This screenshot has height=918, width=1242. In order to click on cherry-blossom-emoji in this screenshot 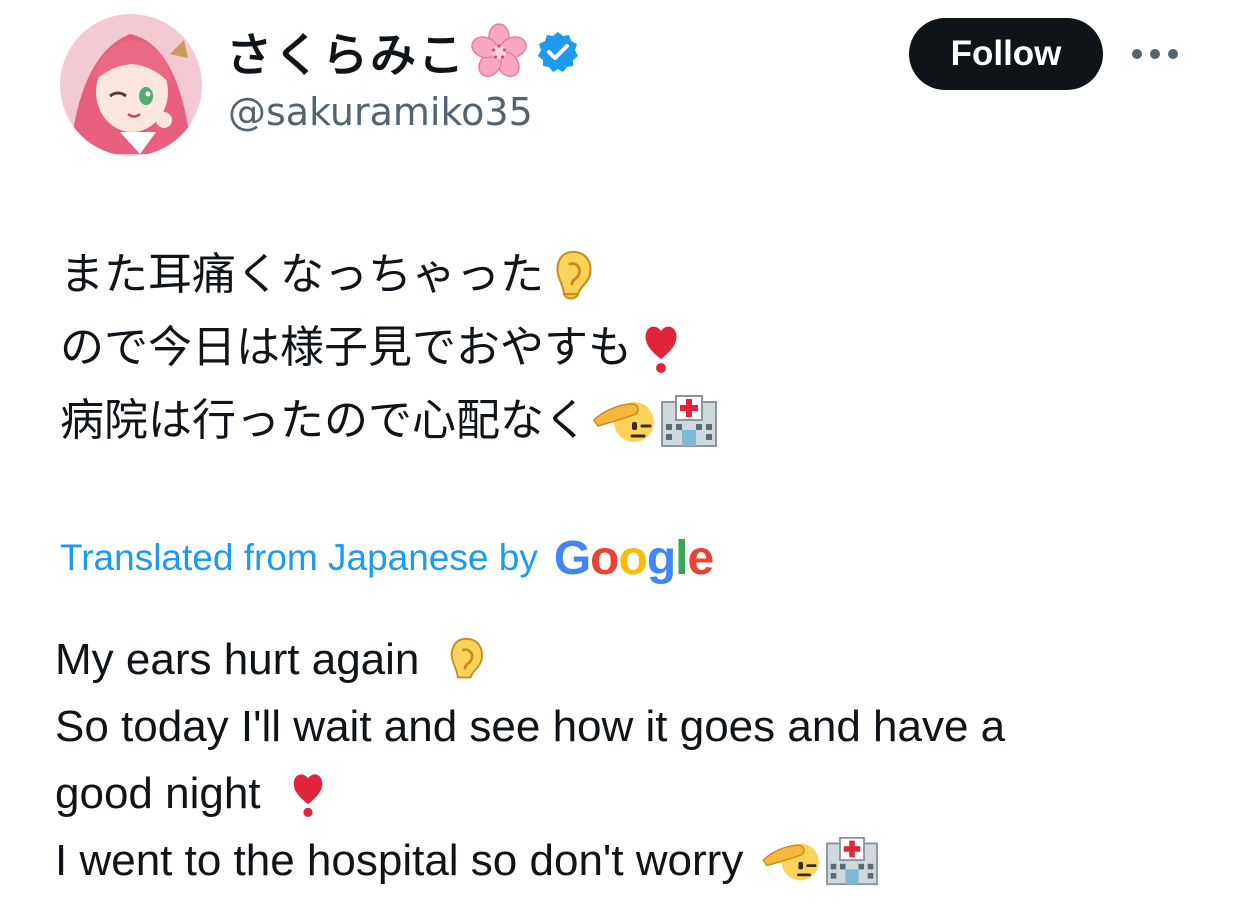, I will do `click(499, 52)`.